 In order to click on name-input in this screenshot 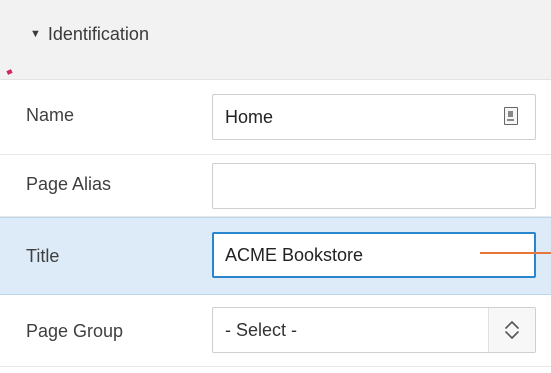, I will do `click(374, 117)`.